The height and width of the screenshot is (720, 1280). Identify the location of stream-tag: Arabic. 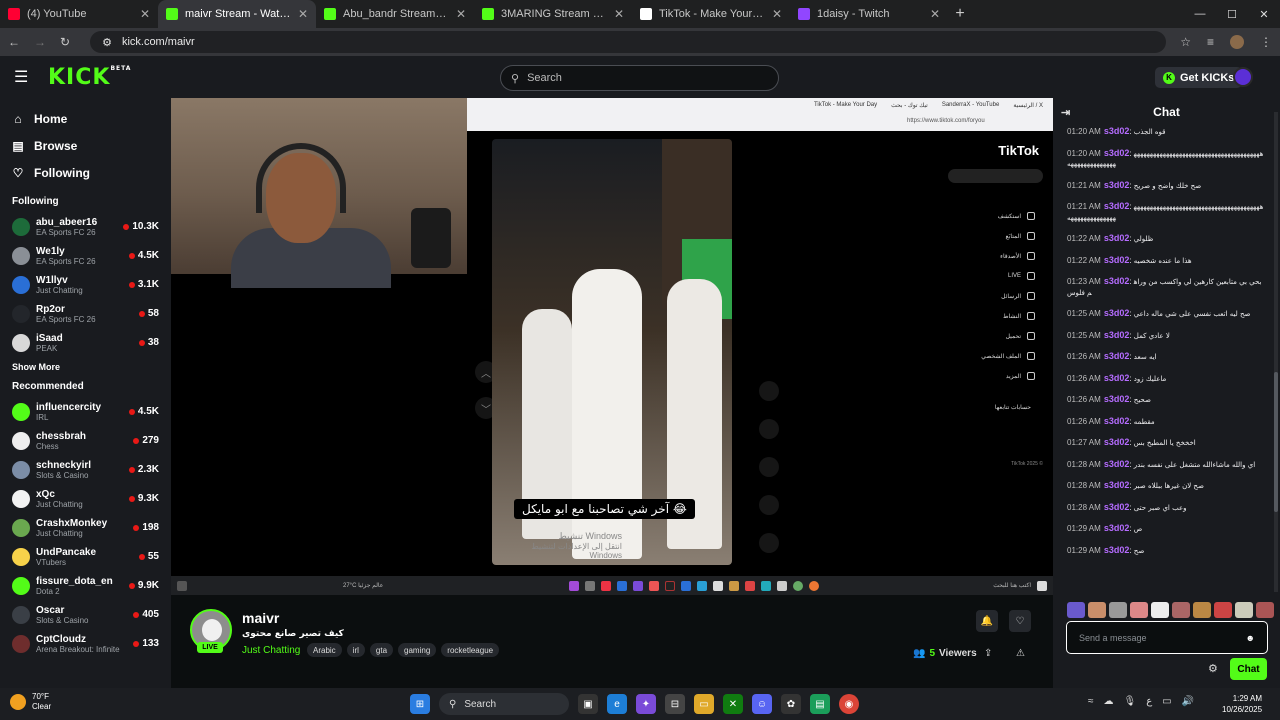
(324, 650).